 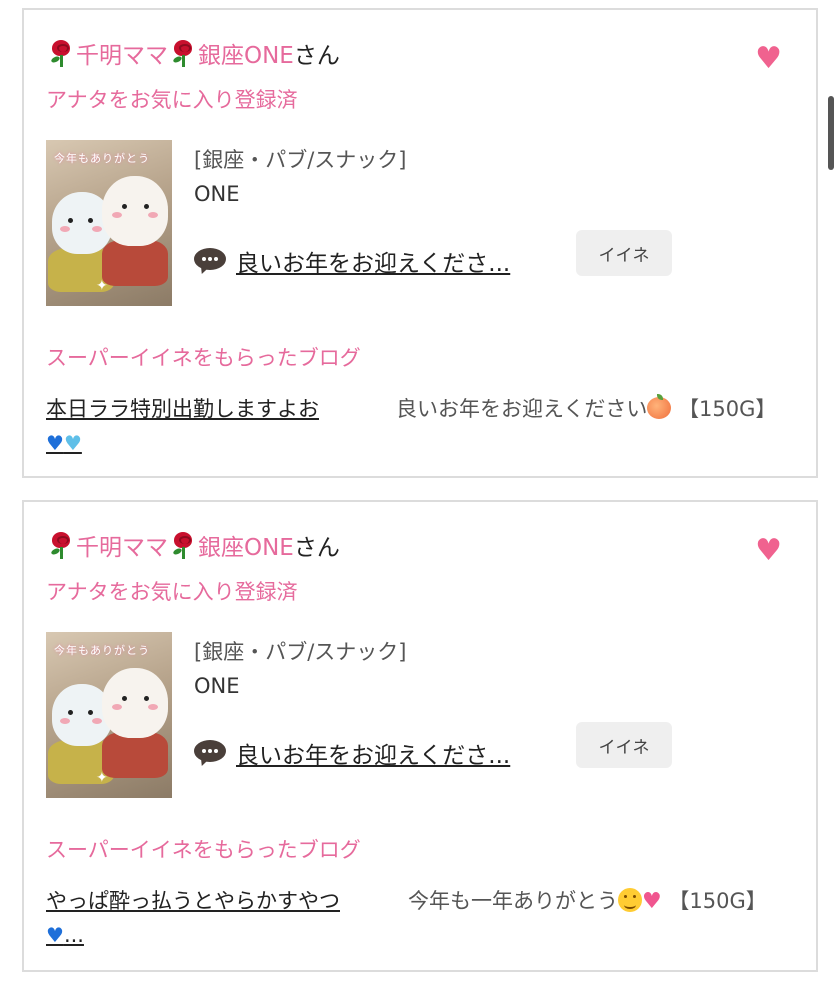 I want to click on blog-comment: 今年も一年ありがとう ♥ 【150G】, so click(x=604, y=901).